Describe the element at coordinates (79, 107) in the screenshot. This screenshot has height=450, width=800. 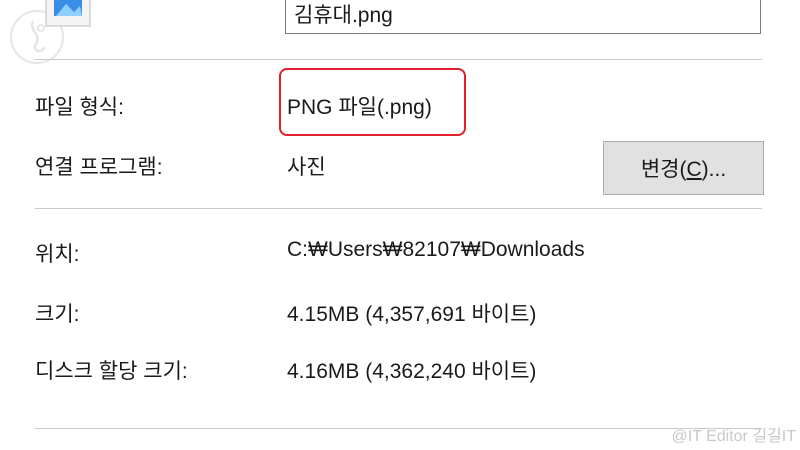
I see `file-type-label: 파일 형식:` at that location.